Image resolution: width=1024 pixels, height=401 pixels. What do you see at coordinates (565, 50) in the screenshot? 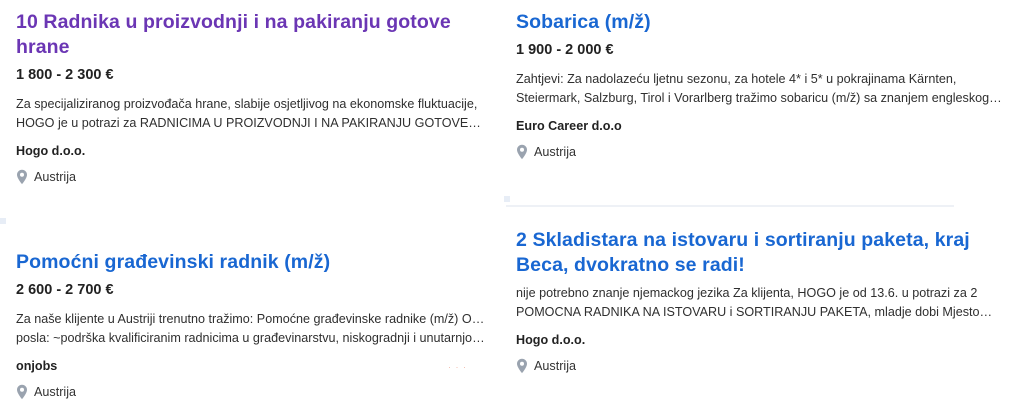
I see `salary-range: 1 900 - 2 000 €` at bounding box center [565, 50].